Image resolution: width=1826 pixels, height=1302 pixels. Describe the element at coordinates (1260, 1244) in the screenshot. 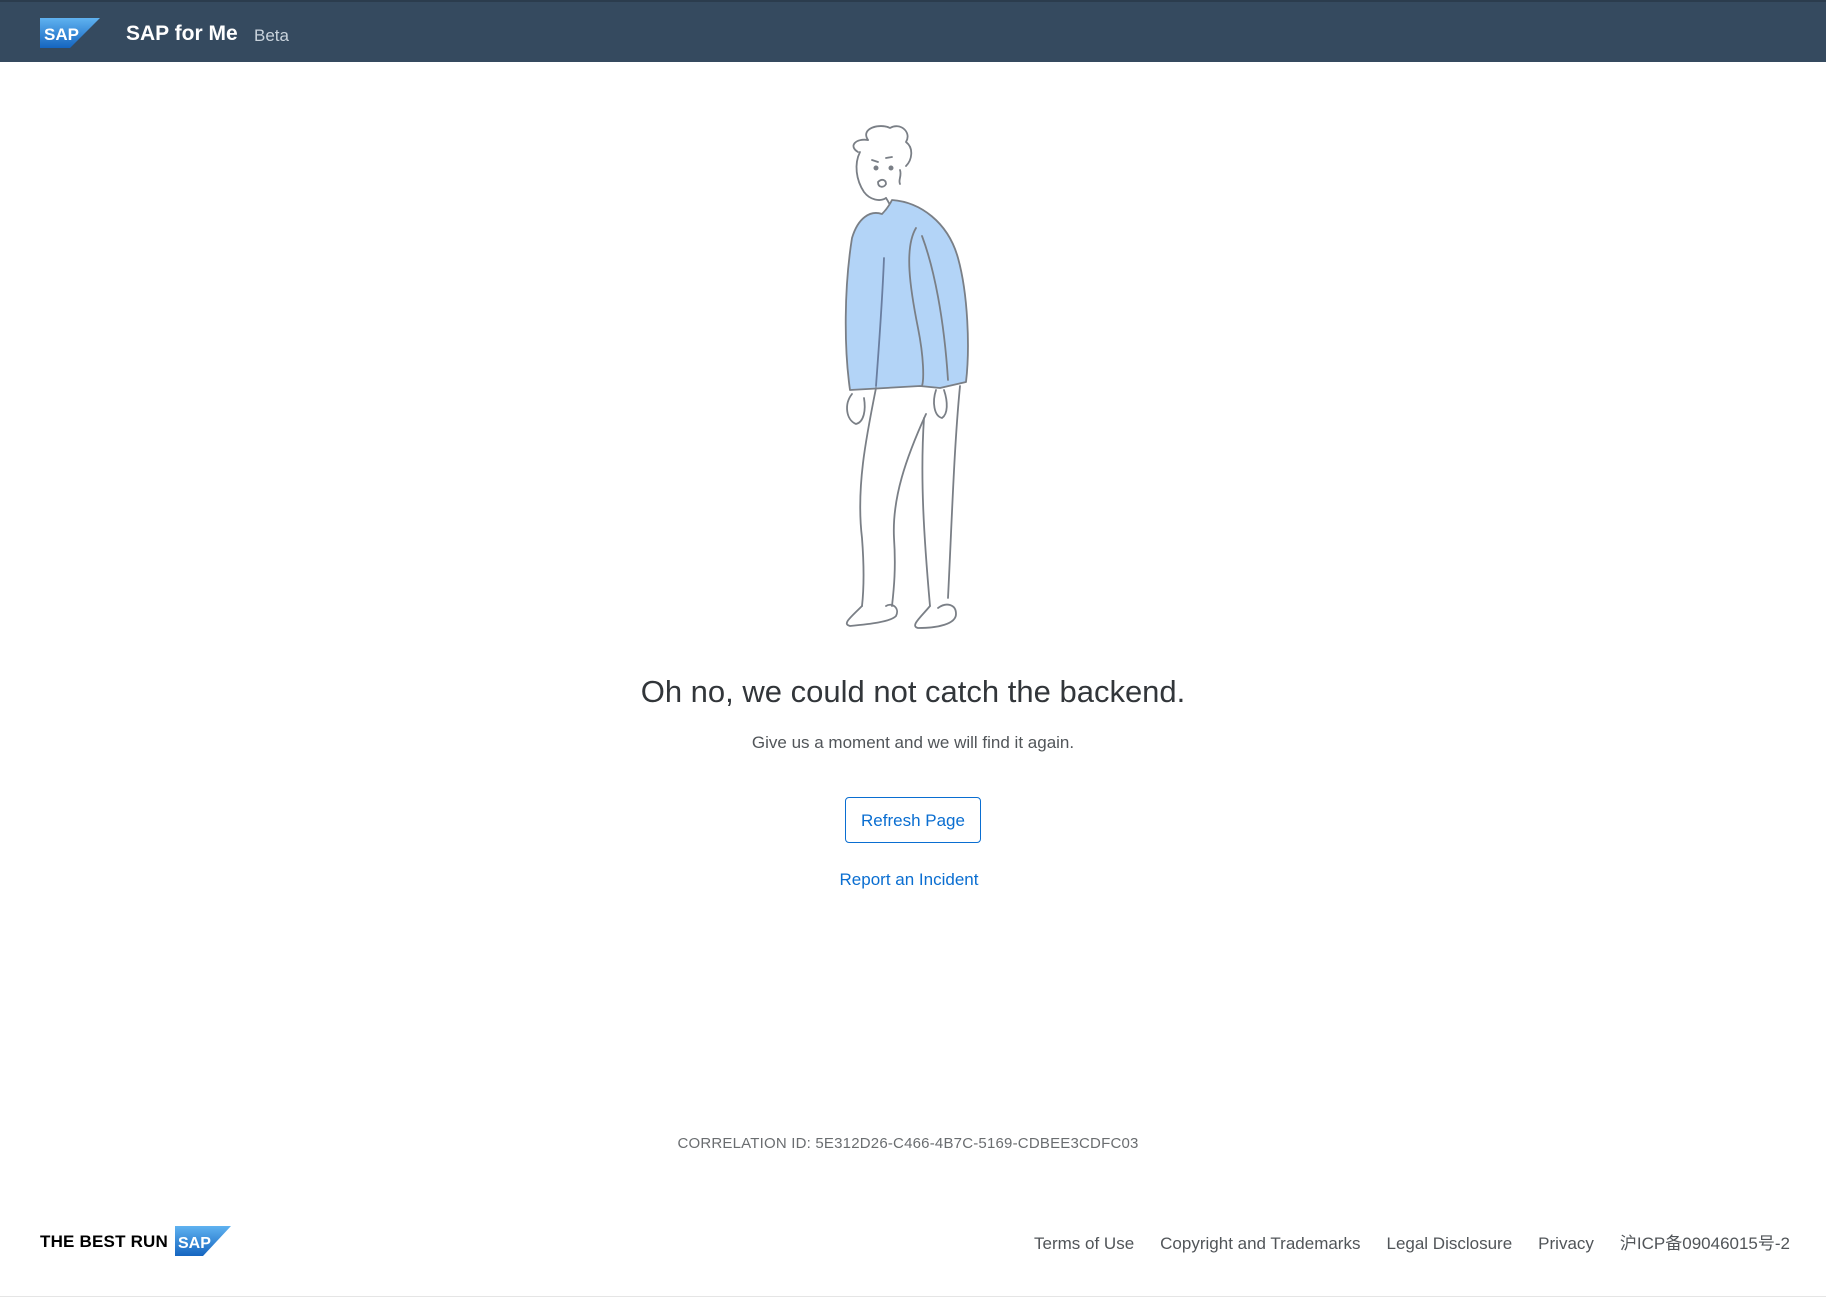

I see `copyright-trademarks-link: Copyright and Trademarks` at that location.